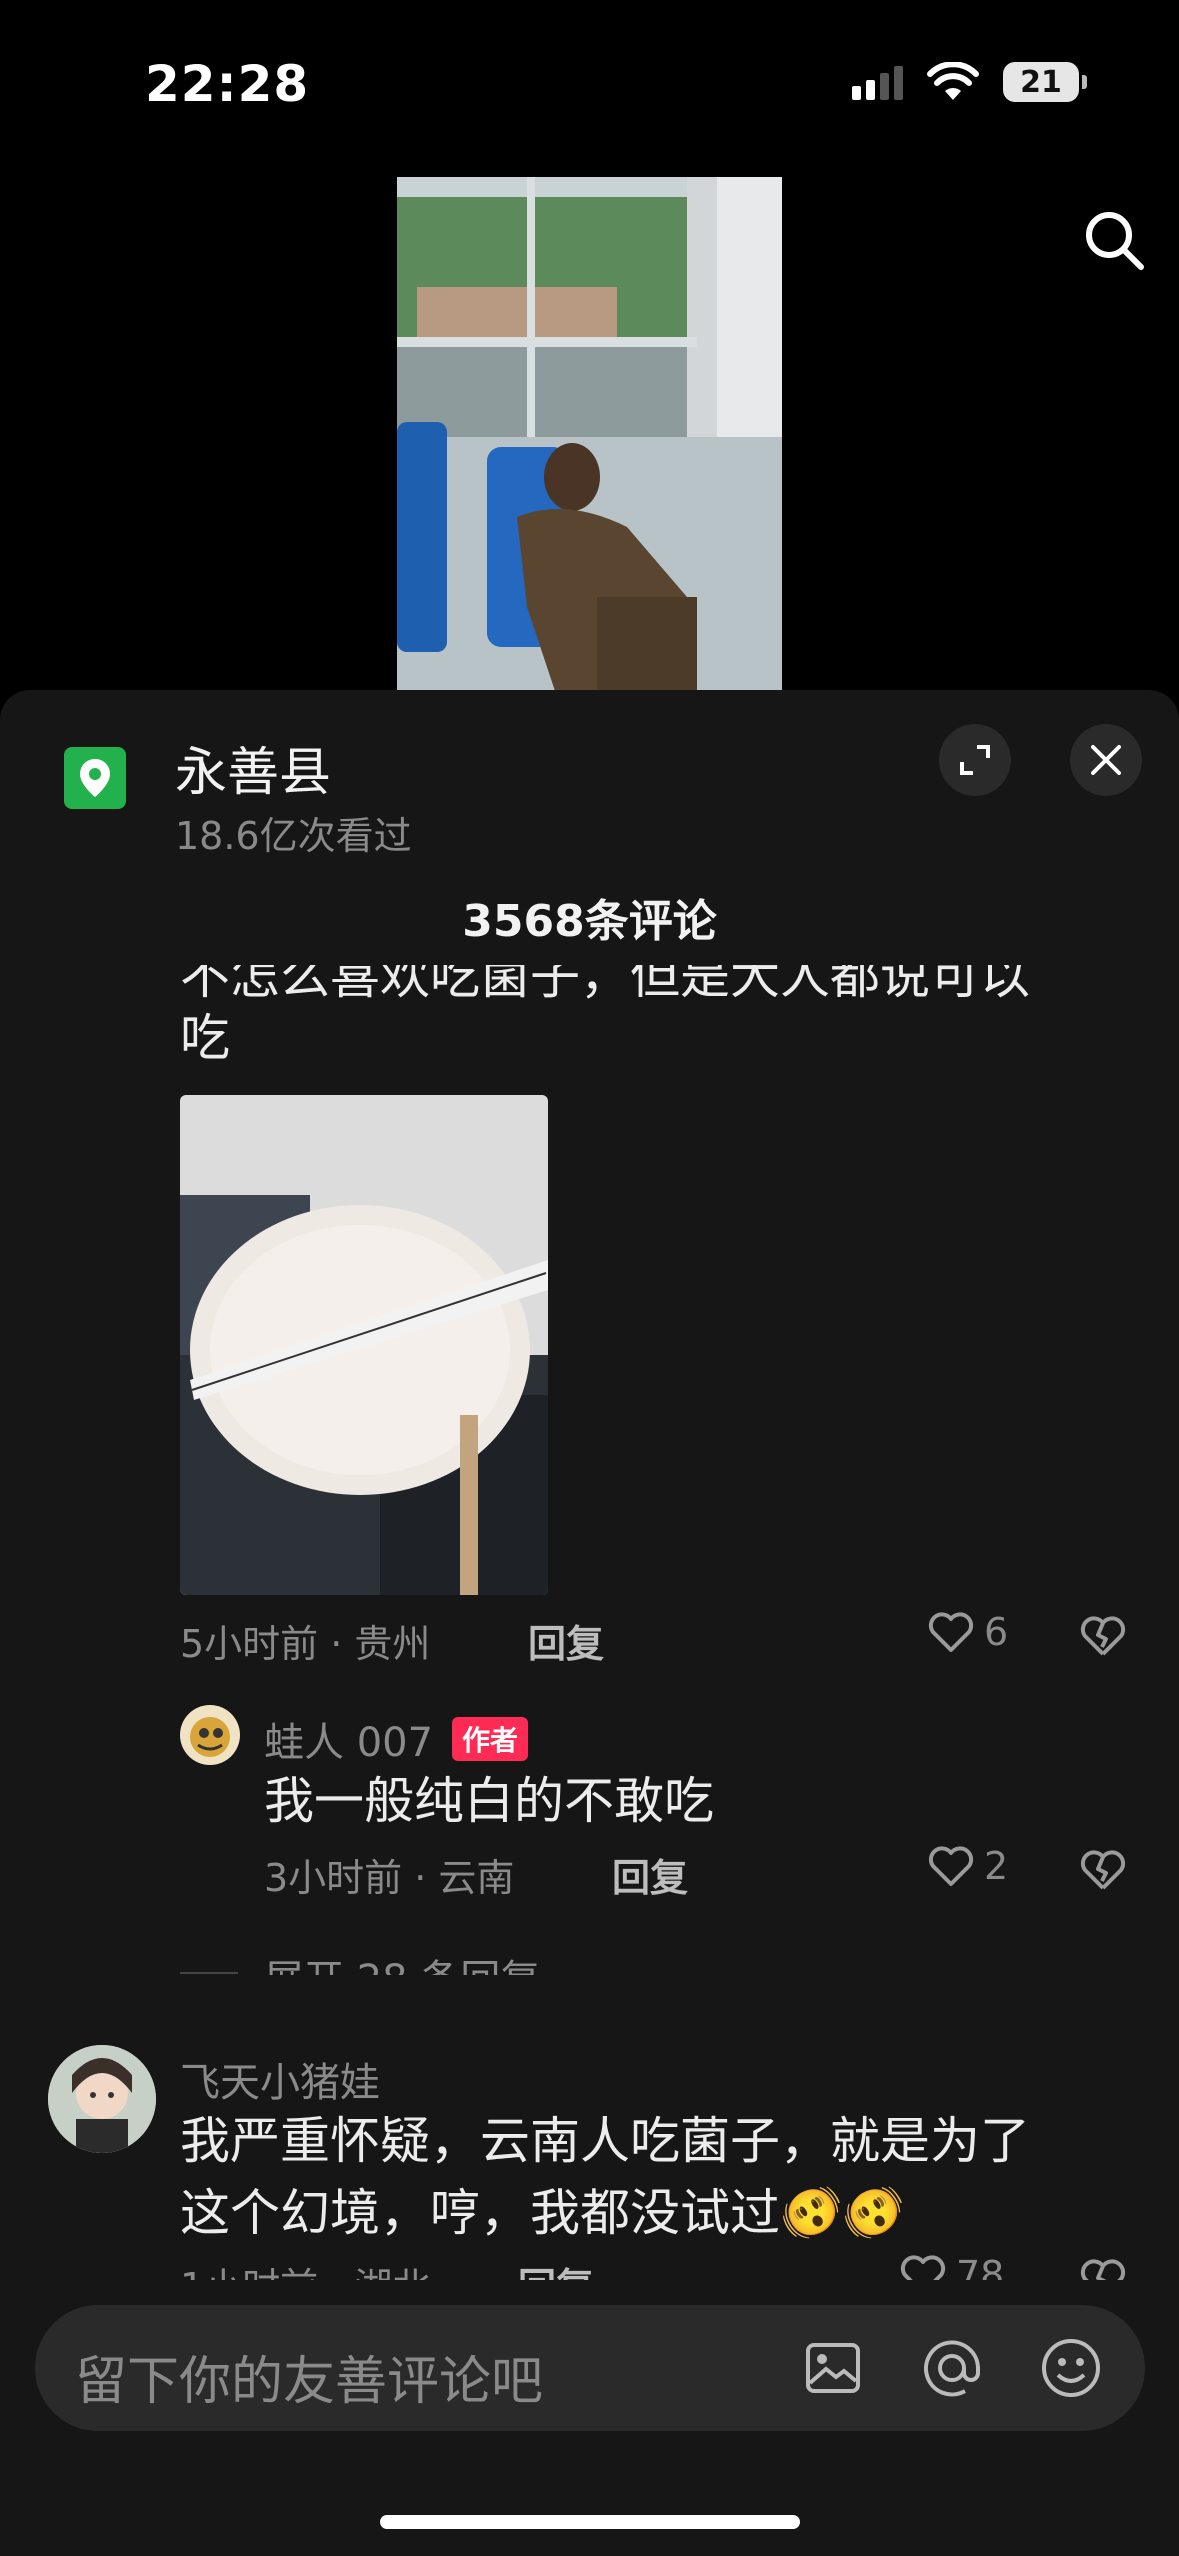 The height and width of the screenshot is (2556, 1179). I want to click on close-button, so click(1106, 760).